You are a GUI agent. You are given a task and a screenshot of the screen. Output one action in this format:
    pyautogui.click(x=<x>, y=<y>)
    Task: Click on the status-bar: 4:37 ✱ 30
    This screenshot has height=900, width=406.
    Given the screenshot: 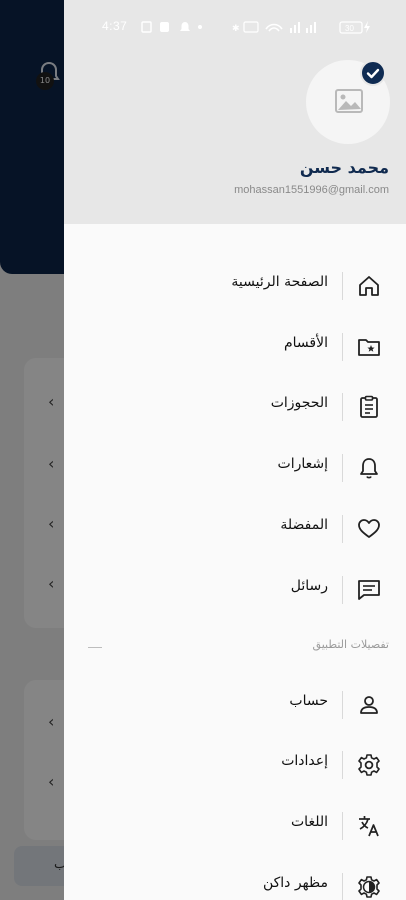 What is the action you would take?
    pyautogui.click(x=235, y=28)
    